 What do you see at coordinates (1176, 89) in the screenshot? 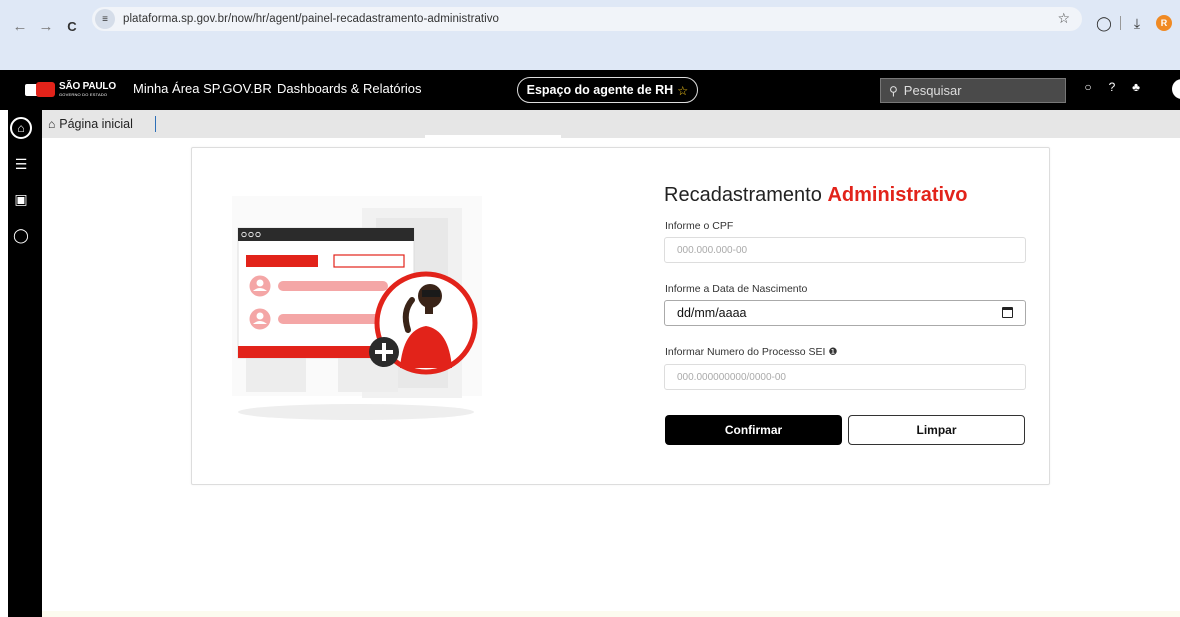
I see `user-avatar` at bounding box center [1176, 89].